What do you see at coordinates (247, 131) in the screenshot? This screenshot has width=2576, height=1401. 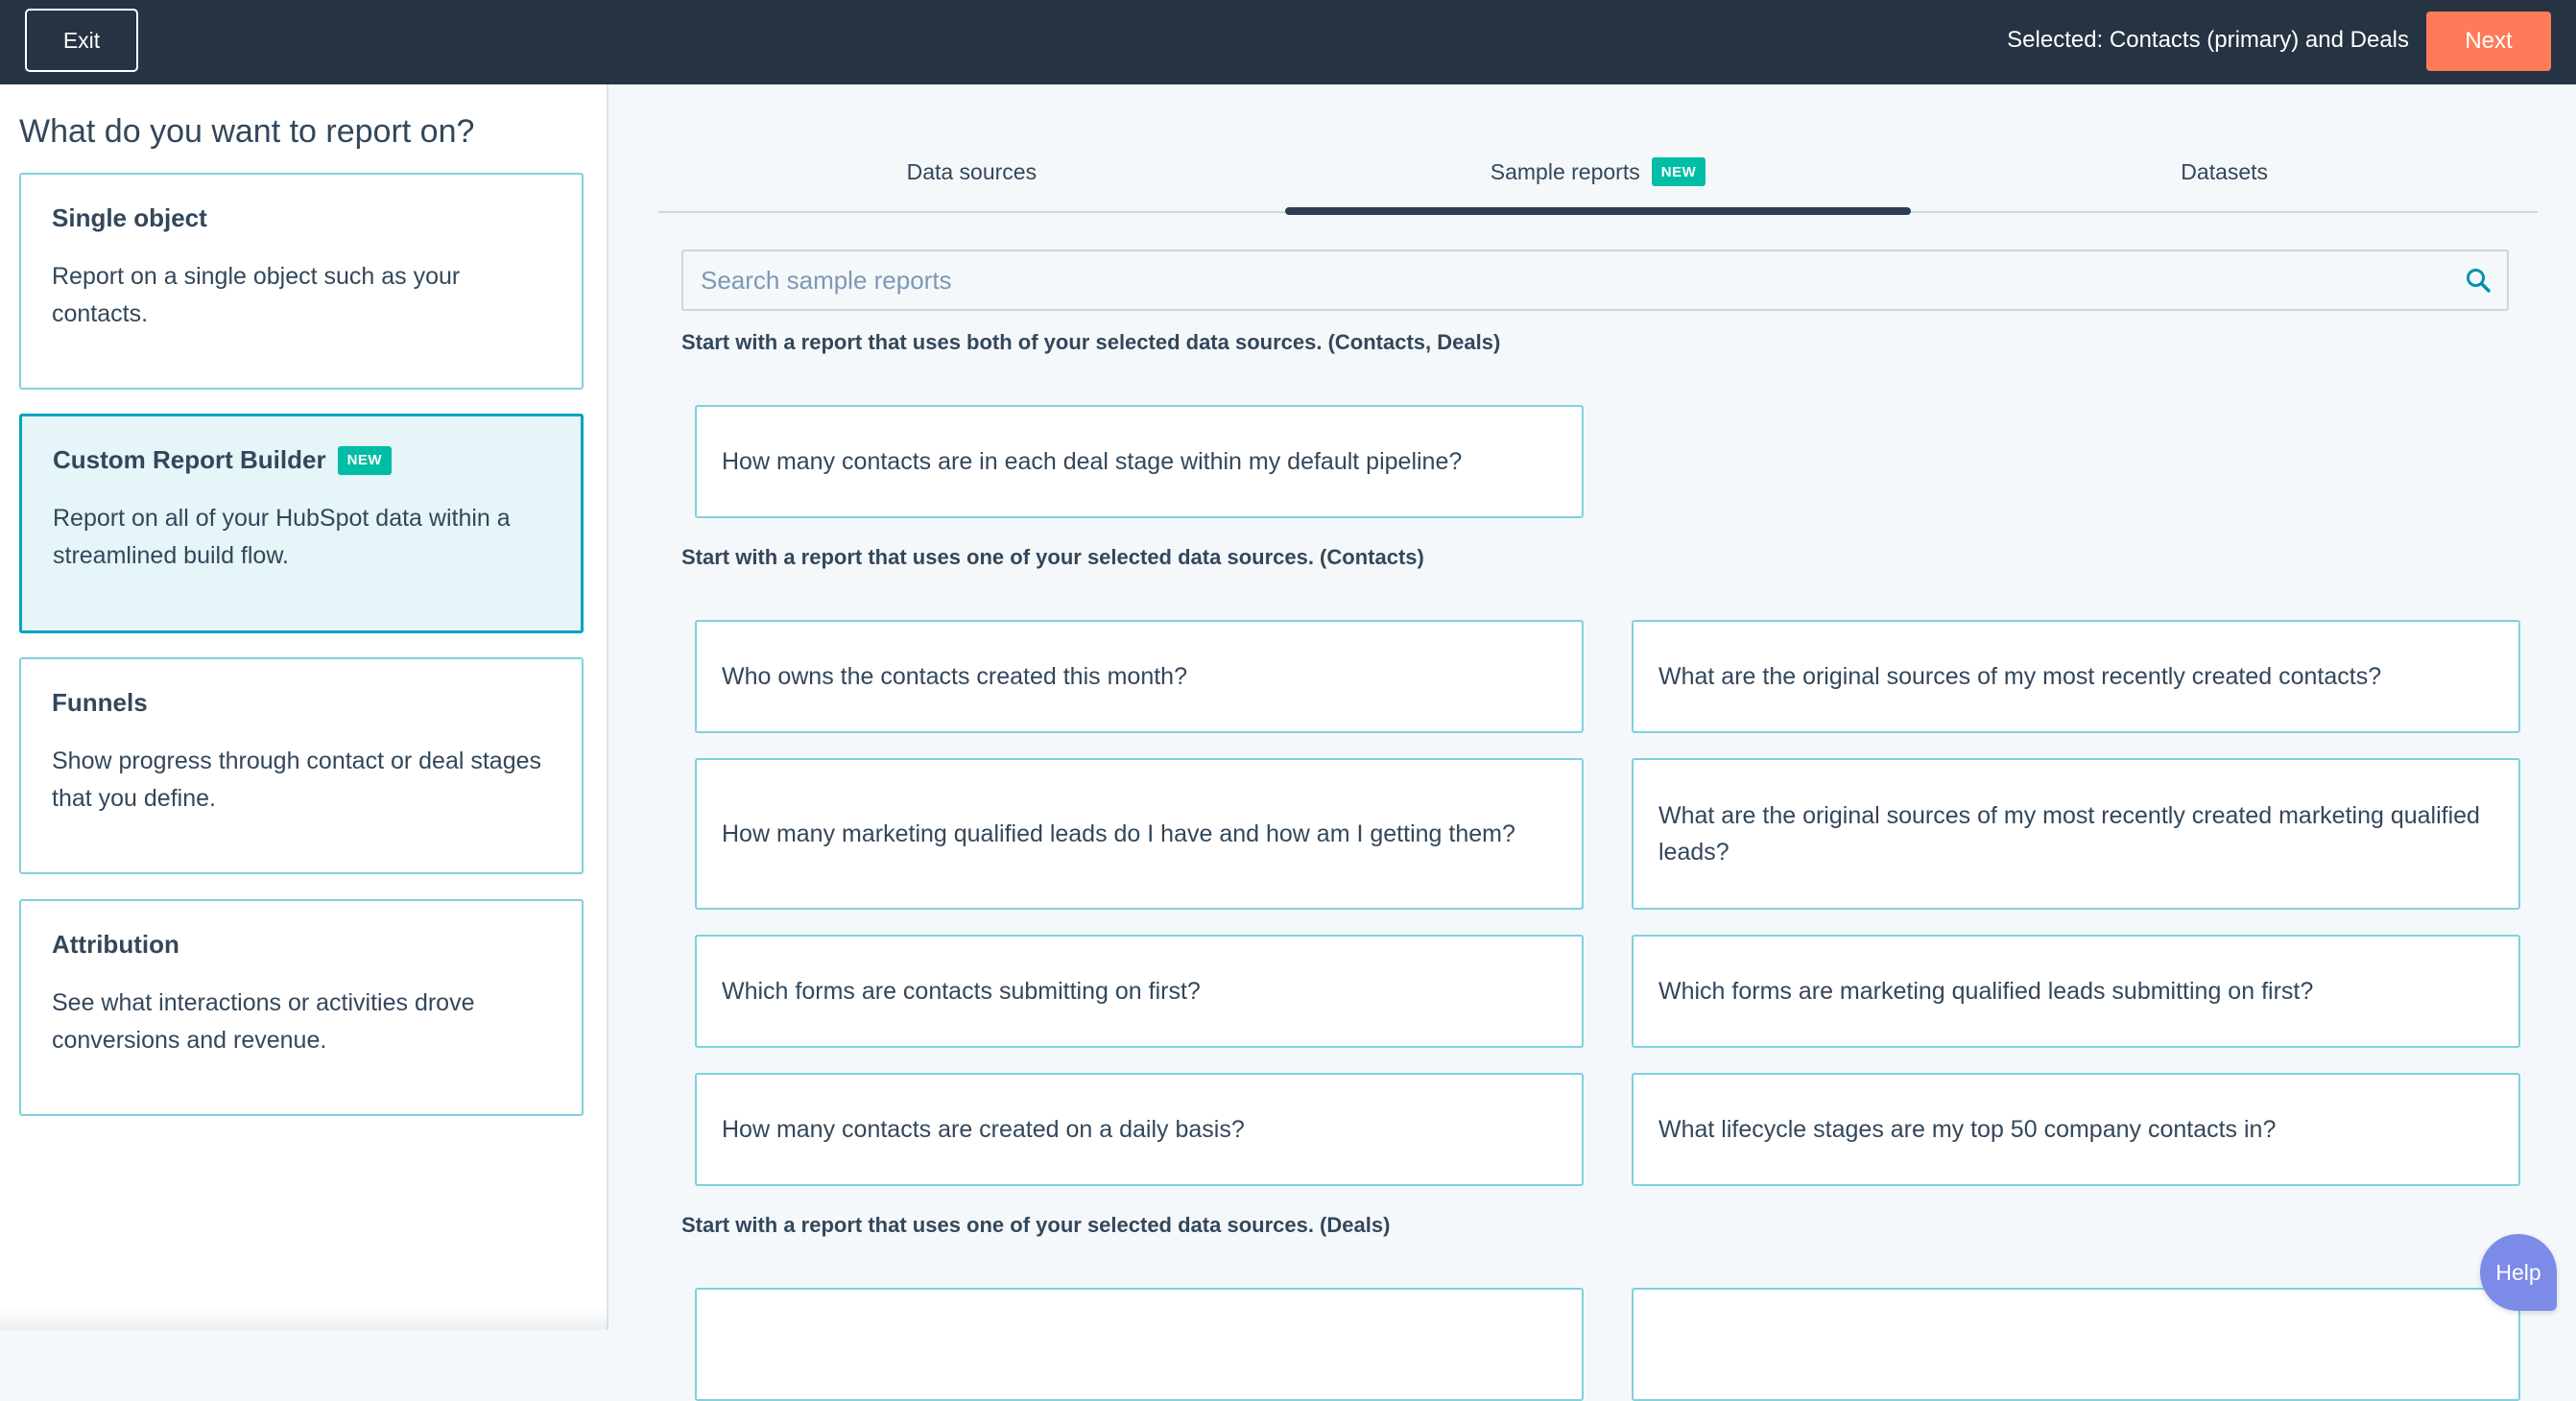 I see `panel-title: What do you want to report on?` at bounding box center [247, 131].